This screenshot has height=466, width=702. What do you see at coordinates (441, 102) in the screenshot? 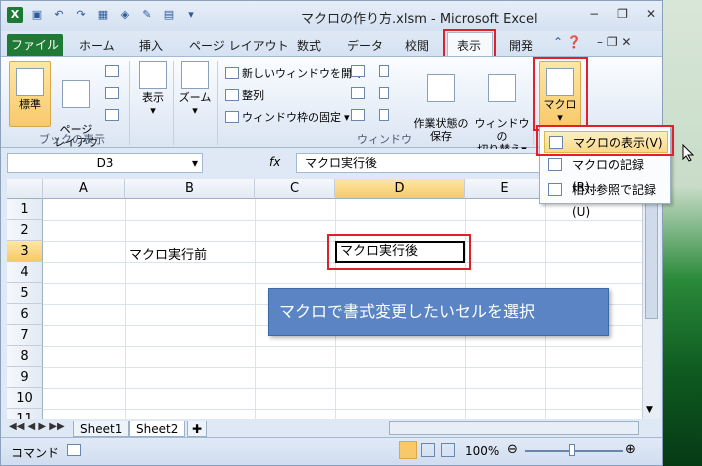
I see `save-workspace-button: 作業状態の 保存` at bounding box center [441, 102].